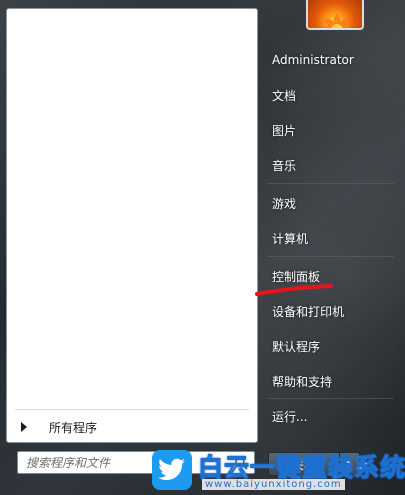  What do you see at coordinates (296, 346) in the screenshot?
I see `menu-item-label: 默认程序` at bounding box center [296, 346].